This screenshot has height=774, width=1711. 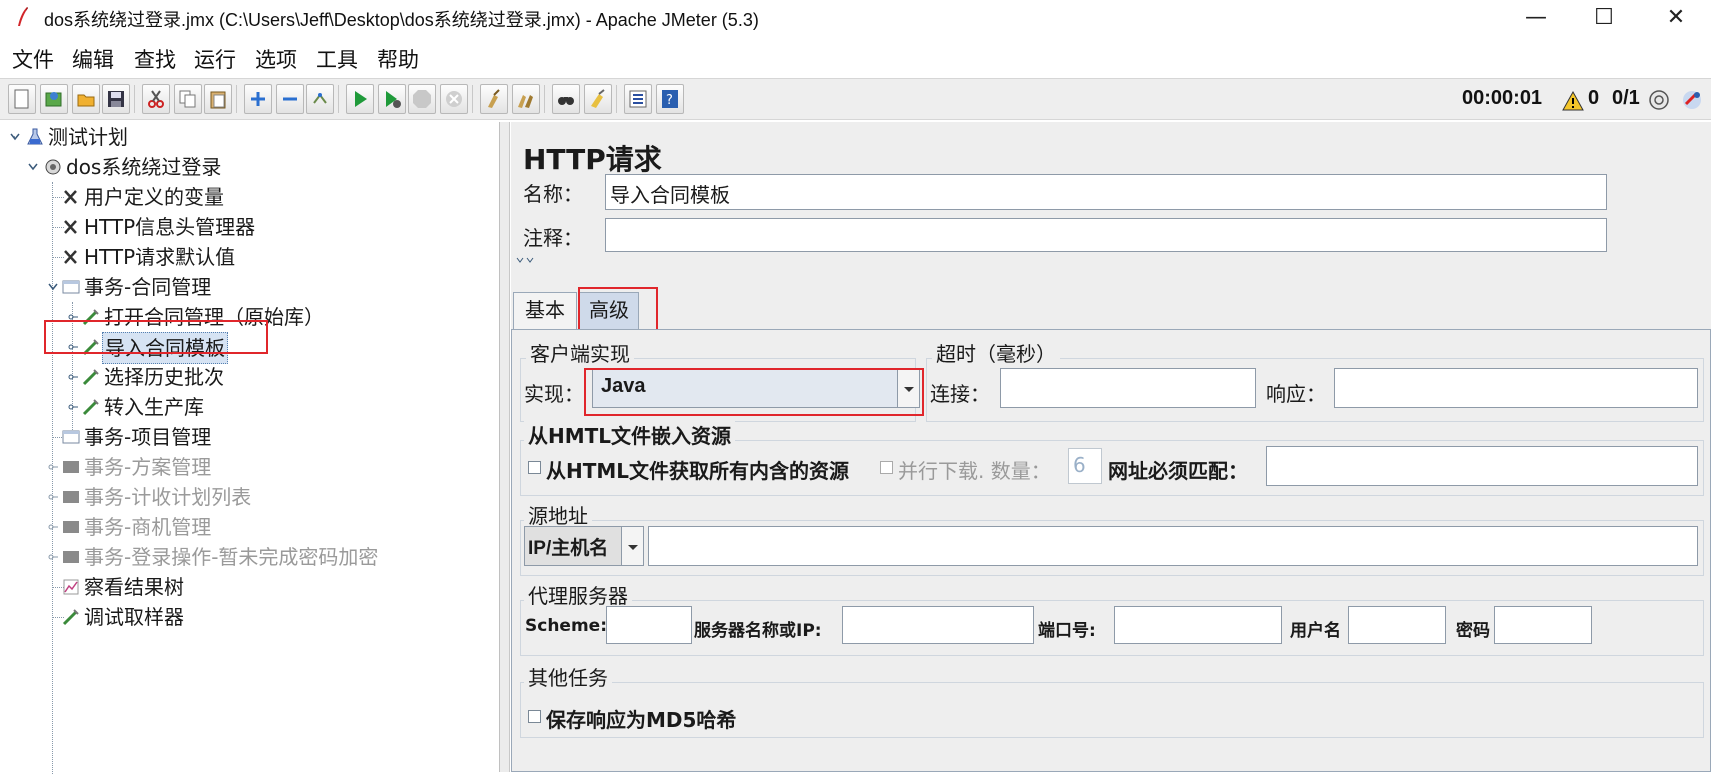 What do you see at coordinates (250, 557) in the screenshot?
I see `tree-item-transaction-login: 事务-登录操作-暂未完成密码加密` at bounding box center [250, 557].